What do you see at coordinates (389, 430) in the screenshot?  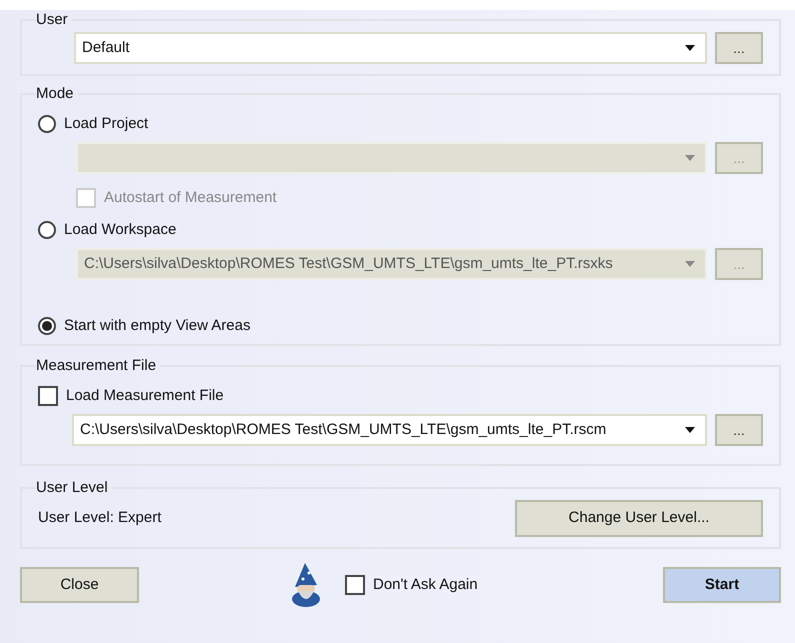 I see `dropdown-field: C:\Users\silva\Desktop\ROMES Test\GSM_UMTS_LTE\gsm_umts_lte_PT.rscm` at bounding box center [389, 430].